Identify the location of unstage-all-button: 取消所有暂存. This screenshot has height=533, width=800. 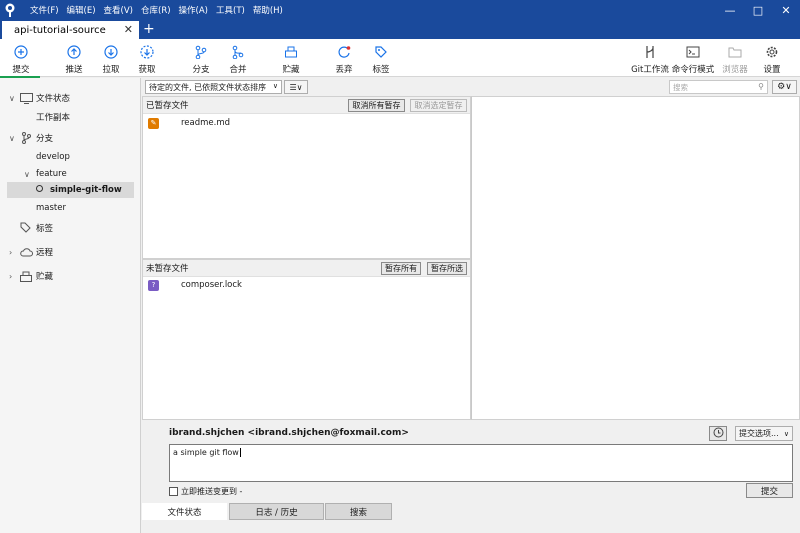
(376, 105).